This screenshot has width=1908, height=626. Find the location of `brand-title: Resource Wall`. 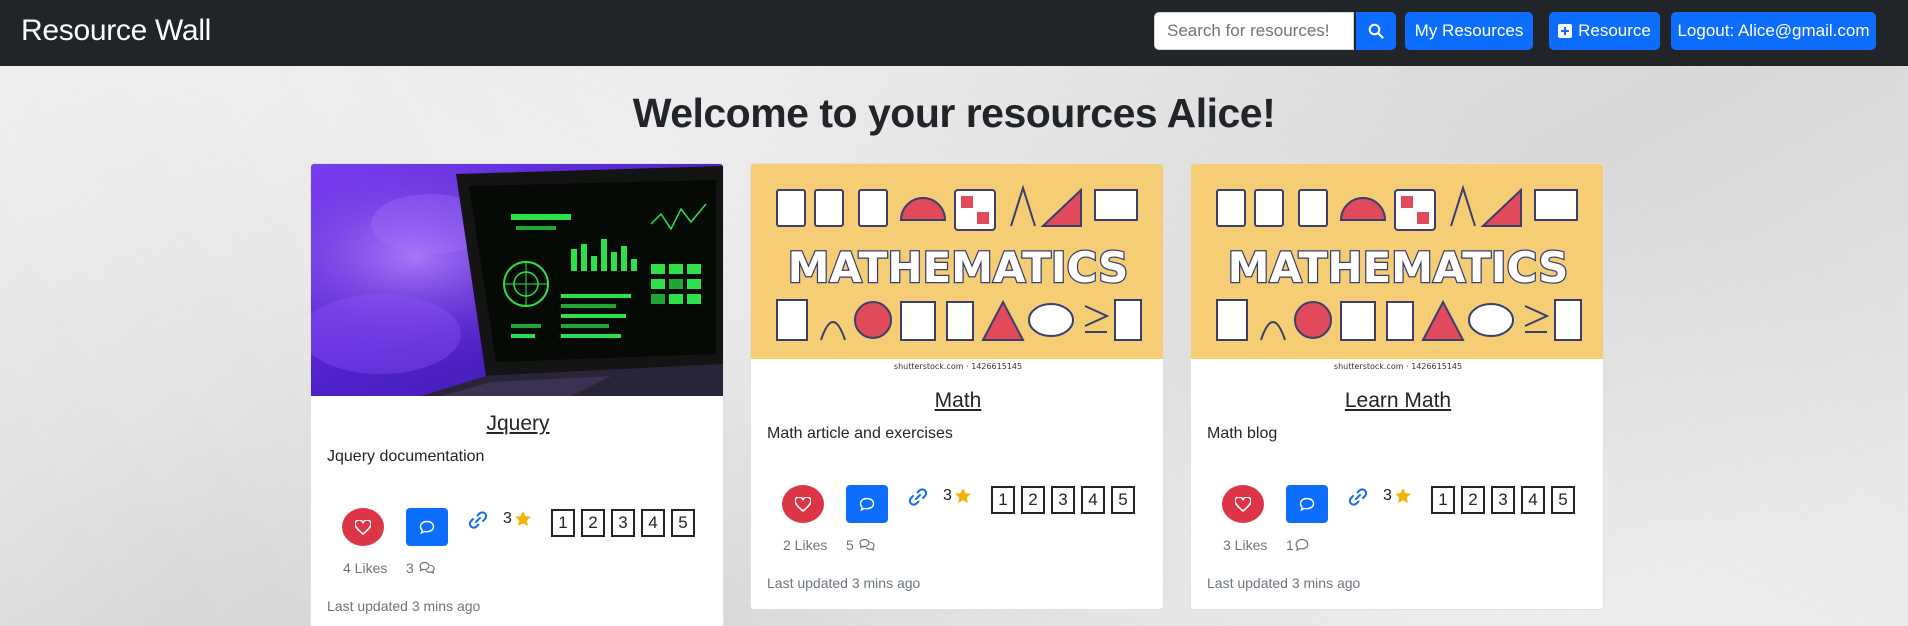

brand-title: Resource Wall is located at coordinates (116, 31).